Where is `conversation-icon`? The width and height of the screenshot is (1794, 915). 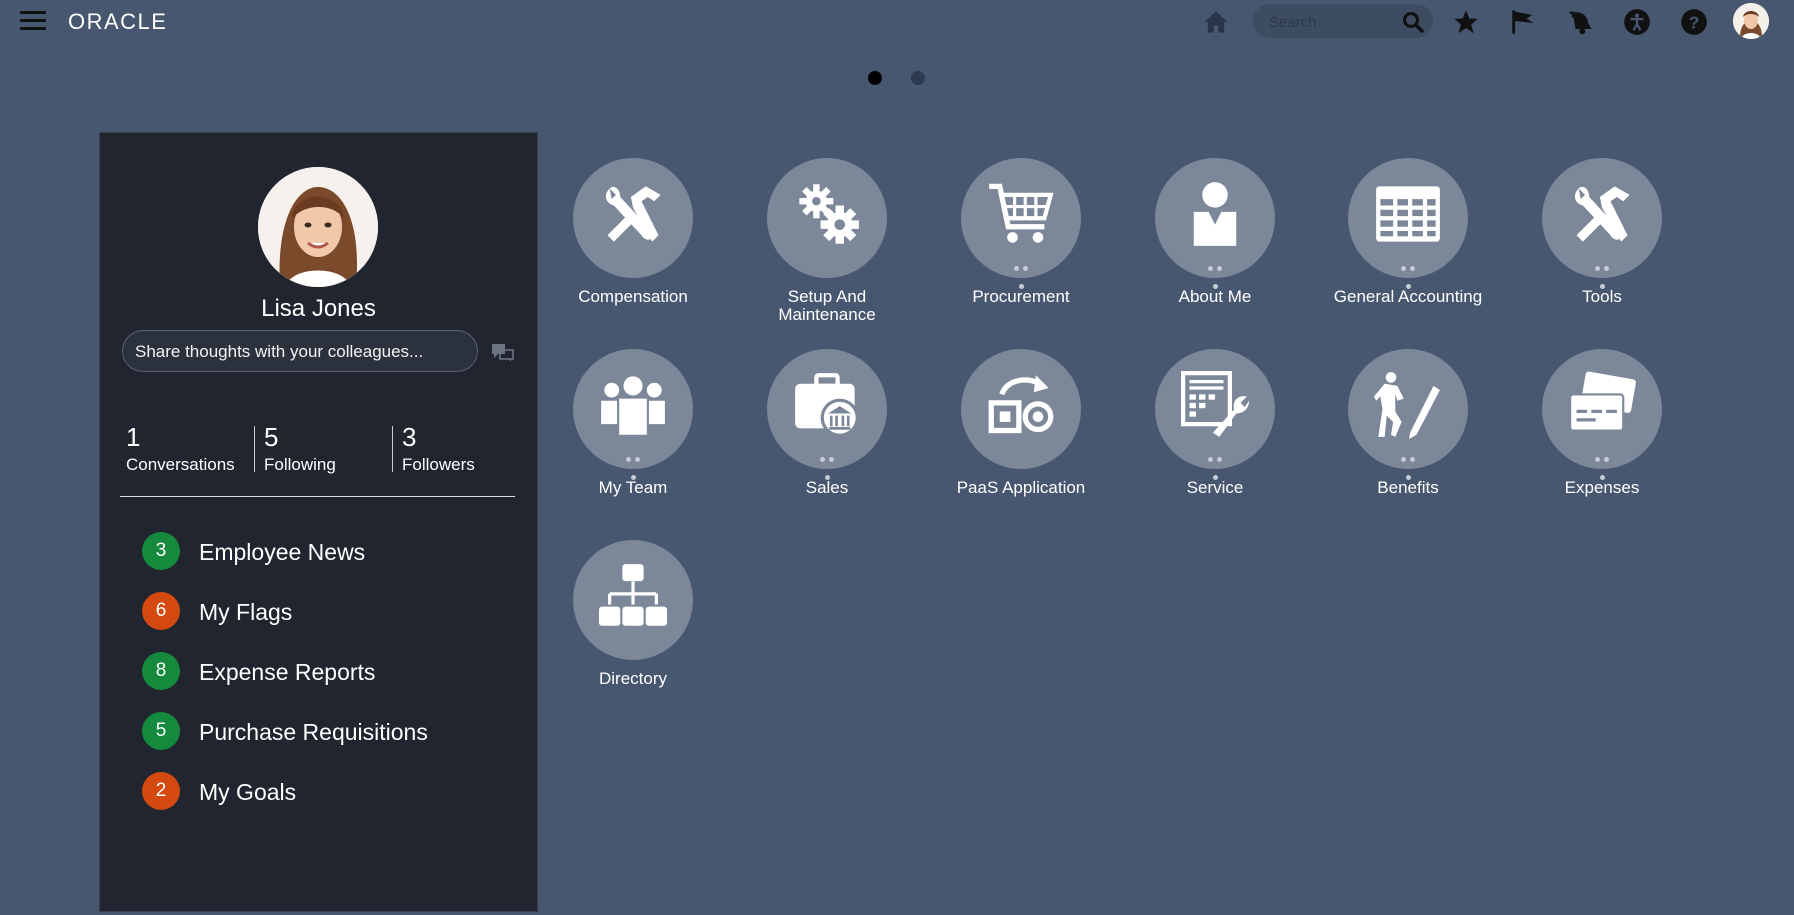 conversation-icon is located at coordinates (503, 353).